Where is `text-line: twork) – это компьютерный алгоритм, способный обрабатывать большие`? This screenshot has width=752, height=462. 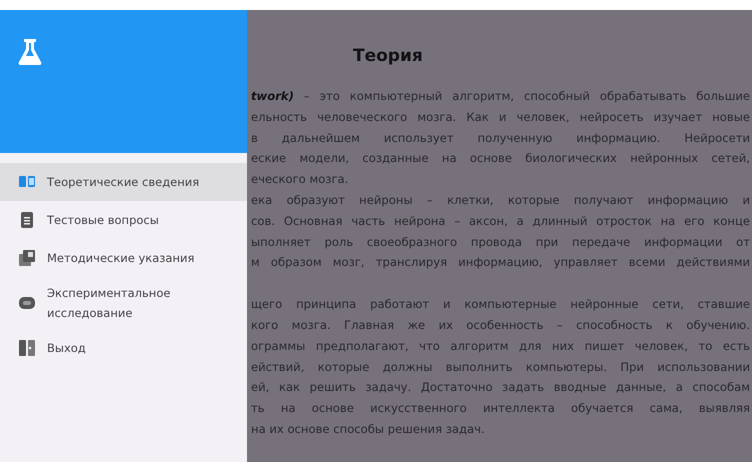
text-line: twork) – это компьютерный алгоритм, способный обрабатывать большие is located at coordinates (500, 96).